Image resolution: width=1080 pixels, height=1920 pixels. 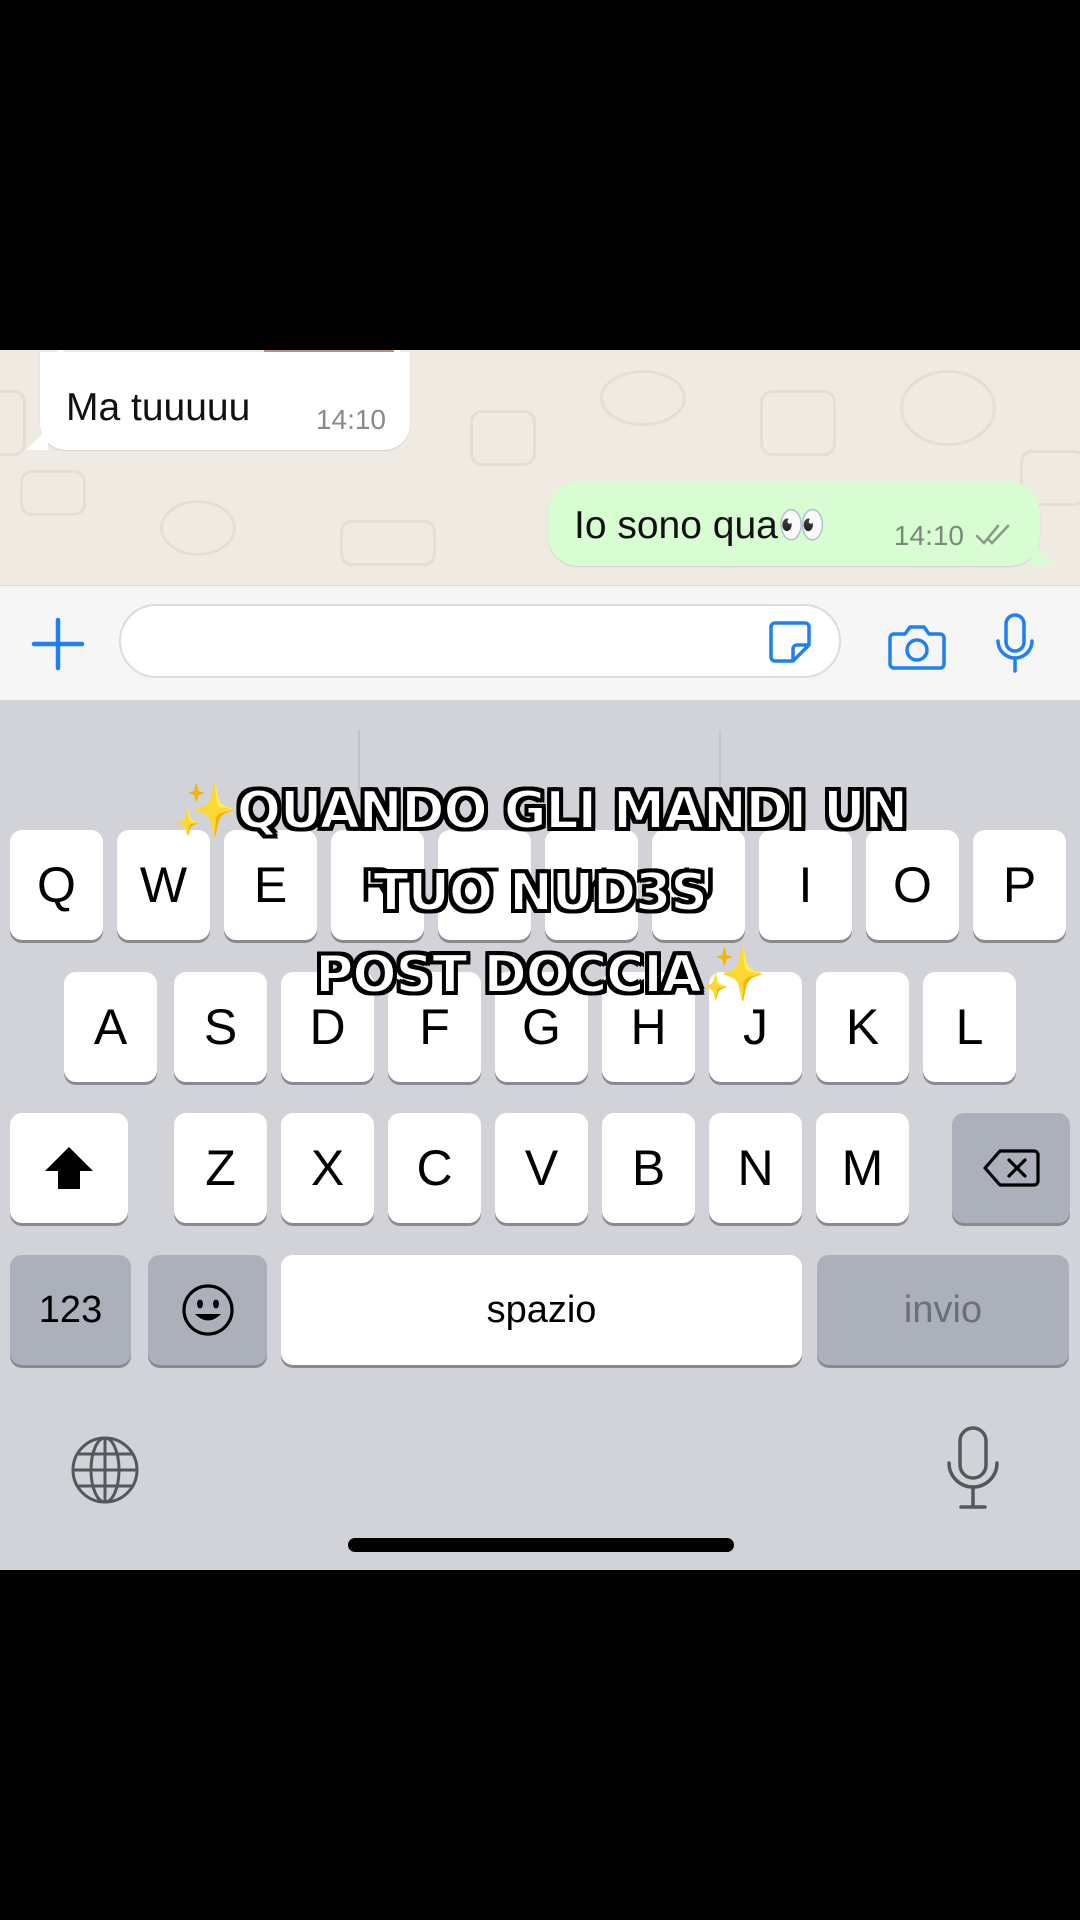 What do you see at coordinates (755, 1168) in the screenshot?
I see `key-n: N` at bounding box center [755, 1168].